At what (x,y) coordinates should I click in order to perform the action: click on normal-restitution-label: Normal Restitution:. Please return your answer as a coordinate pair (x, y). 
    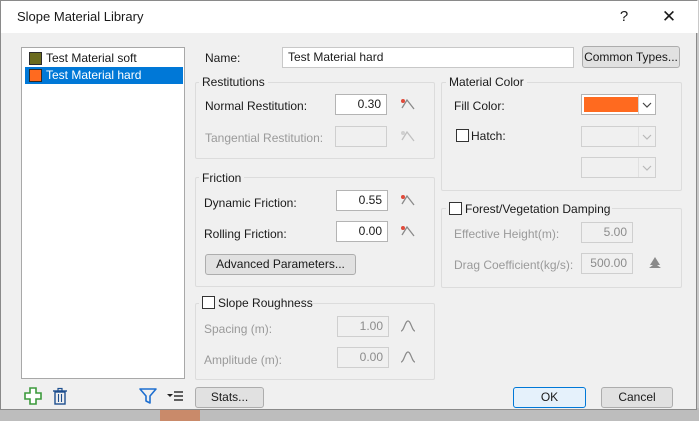
    Looking at the image, I should click on (256, 106).